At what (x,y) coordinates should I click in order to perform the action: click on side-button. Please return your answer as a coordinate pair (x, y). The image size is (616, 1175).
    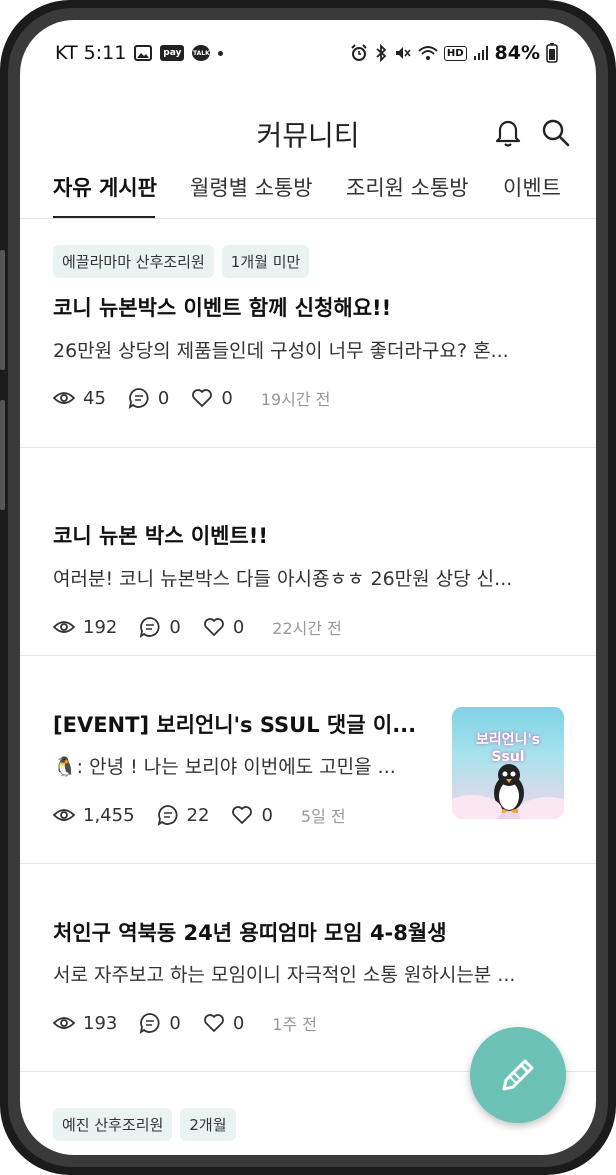
    Looking at the image, I should click on (2, 455).